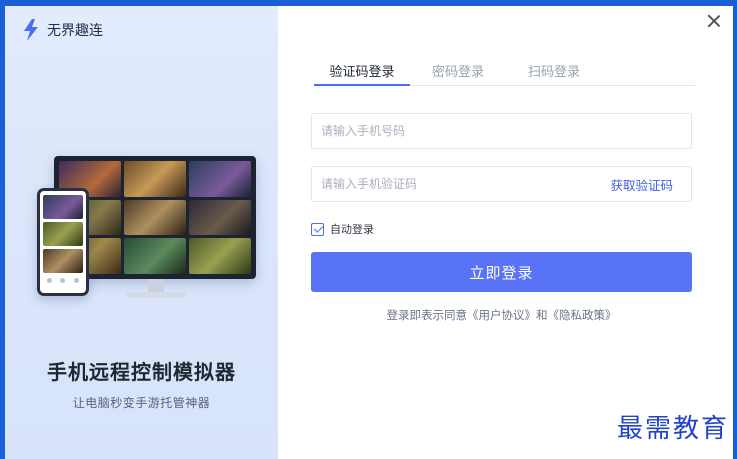 The height and width of the screenshot is (459, 737). What do you see at coordinates (141, 372) in the screenshot?
I see `promo-title: 手机远程控制模拟器` at bounding box center [141, 372].